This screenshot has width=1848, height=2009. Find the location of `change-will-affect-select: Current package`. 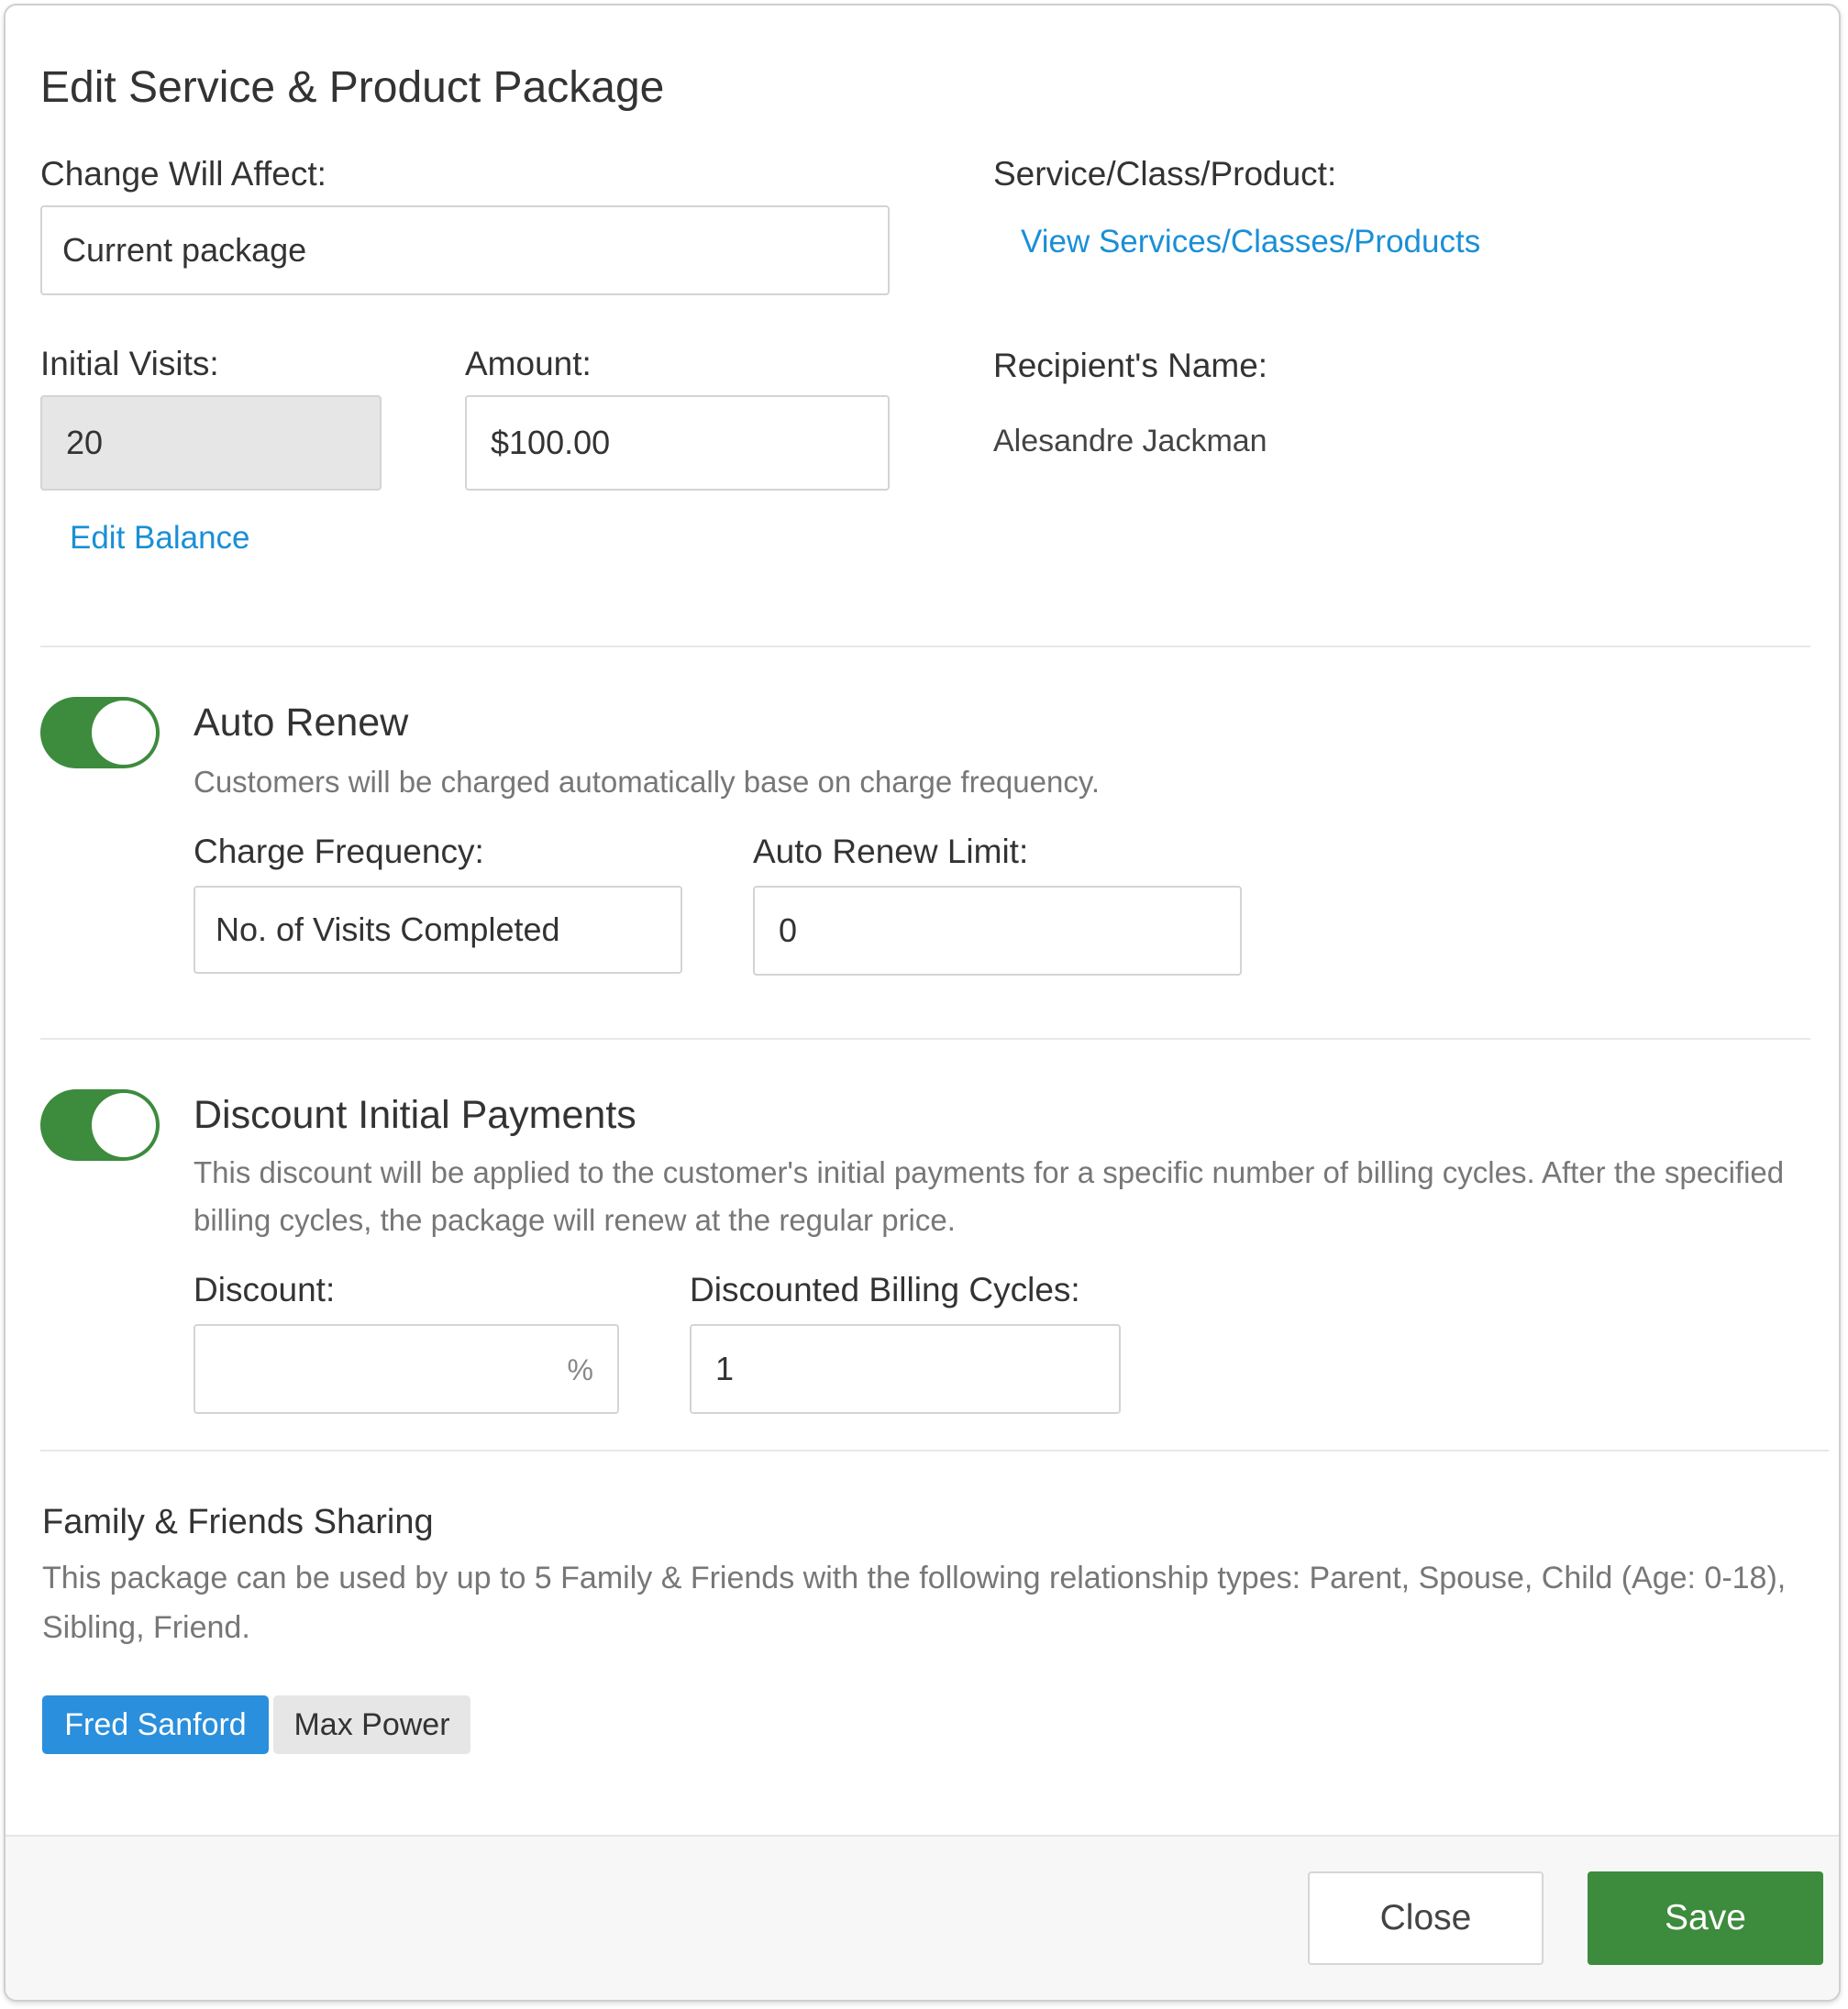

change-will-affect-select: Current package is located at coordinates (465, 250).